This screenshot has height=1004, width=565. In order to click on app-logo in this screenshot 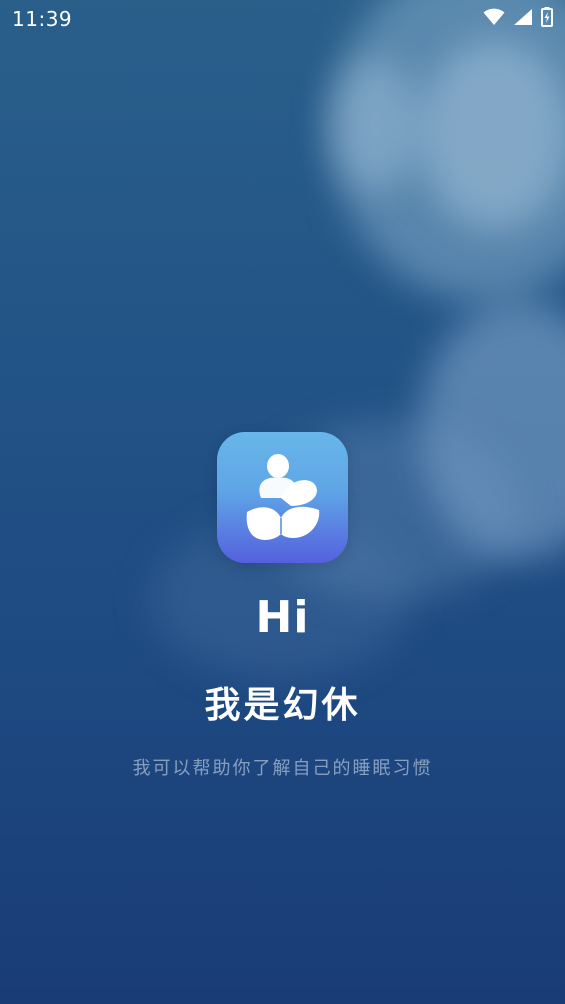, I will do `click(282, 497)`.